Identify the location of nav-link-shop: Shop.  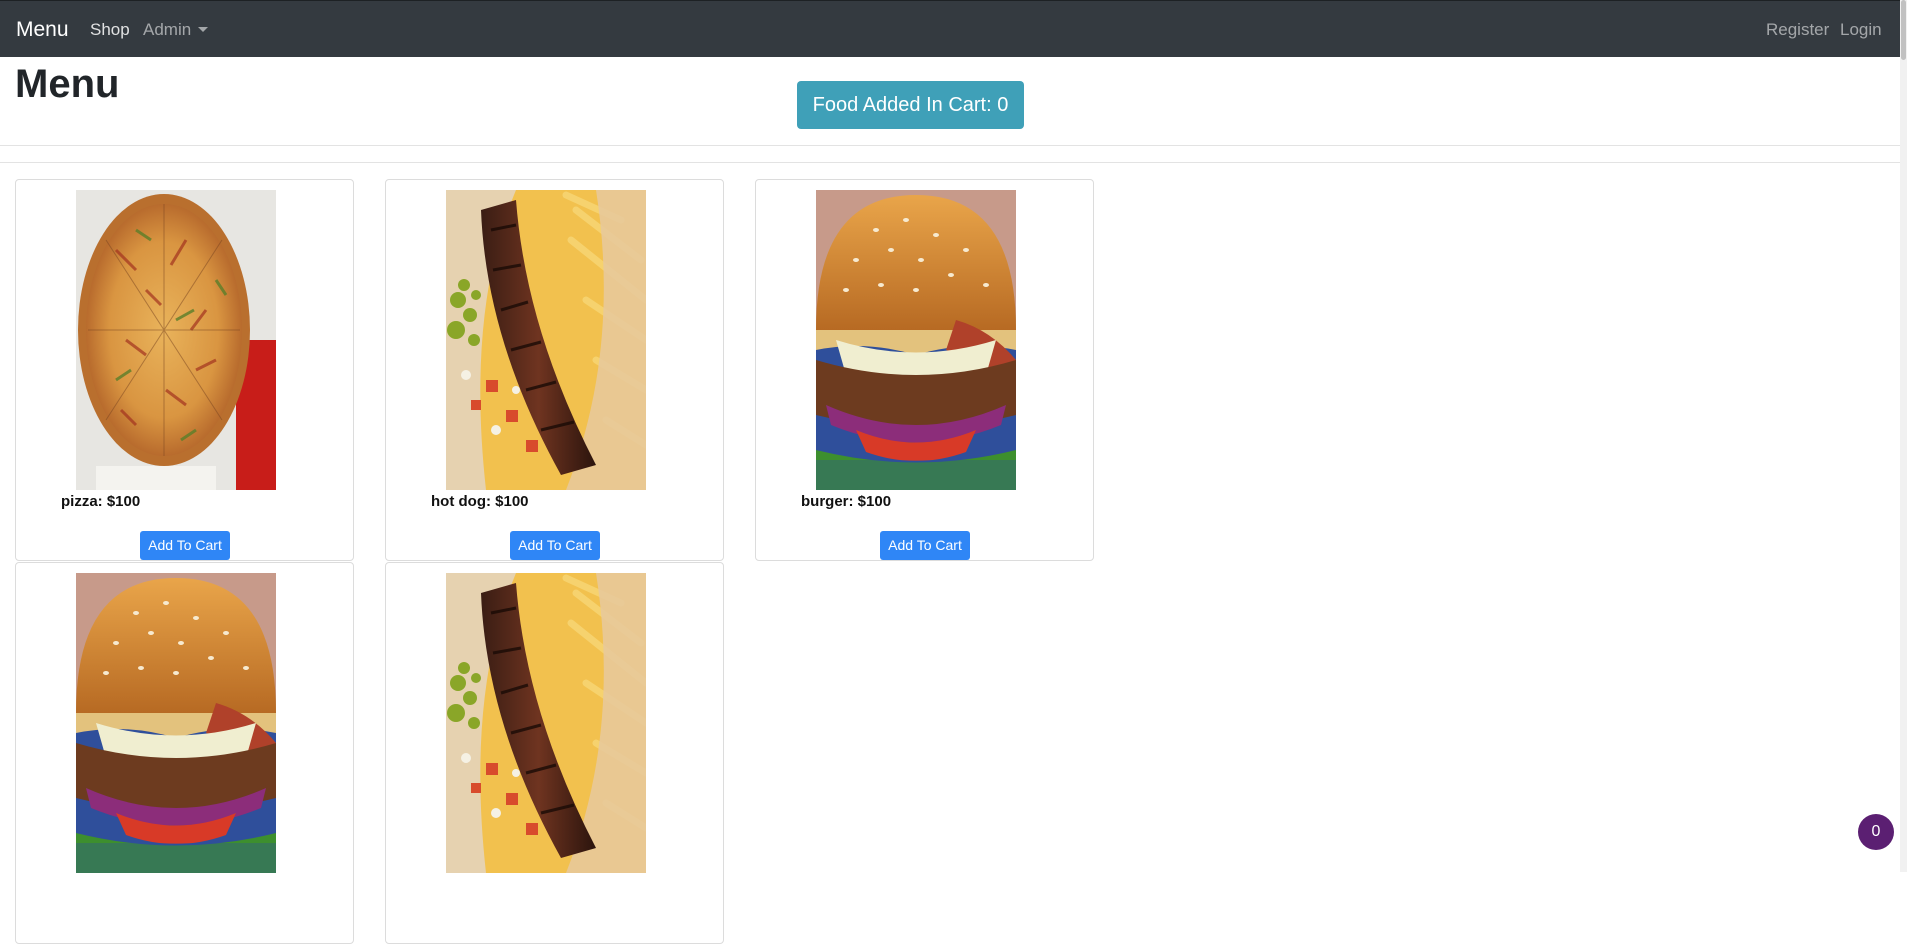
(110, 30).